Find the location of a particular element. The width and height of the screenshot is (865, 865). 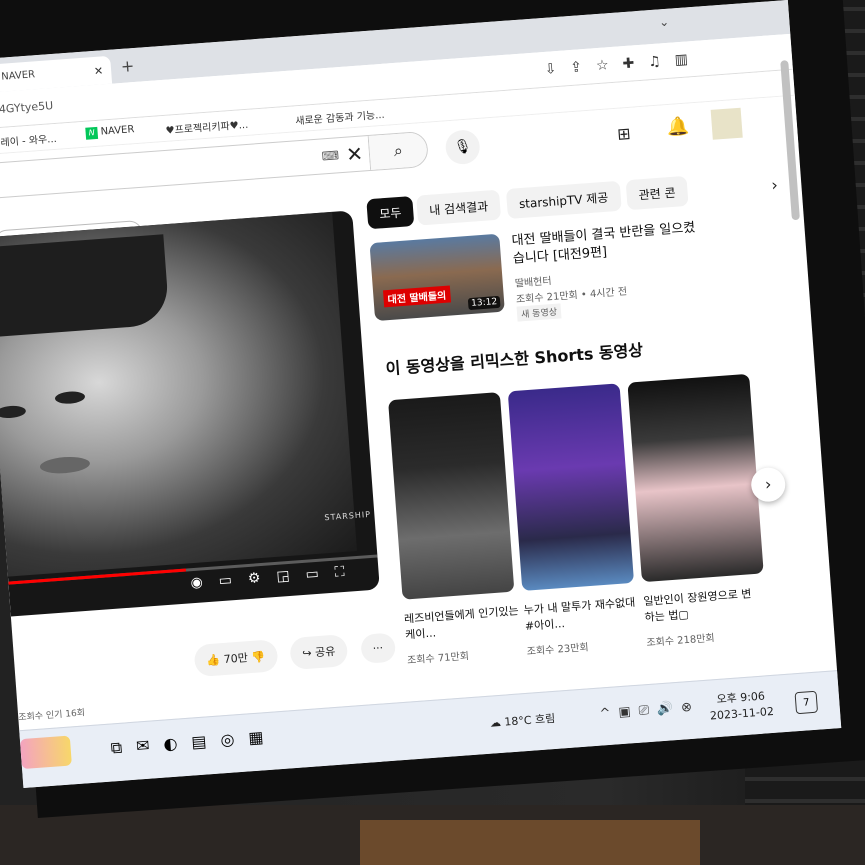

task-view-icon: ⧉ is located at coordinates (123, 747).